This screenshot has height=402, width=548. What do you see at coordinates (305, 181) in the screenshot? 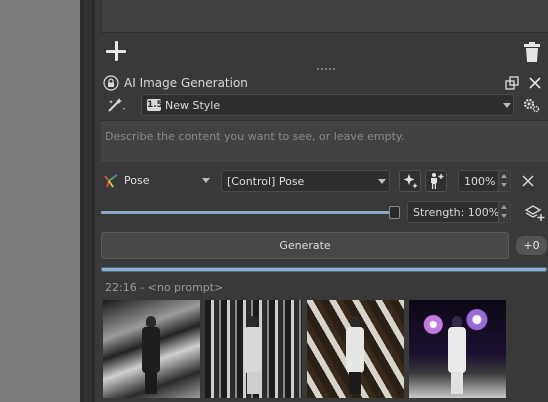
I see `control-layer-select: [Control] Pose` at bounding box center [305, 181].